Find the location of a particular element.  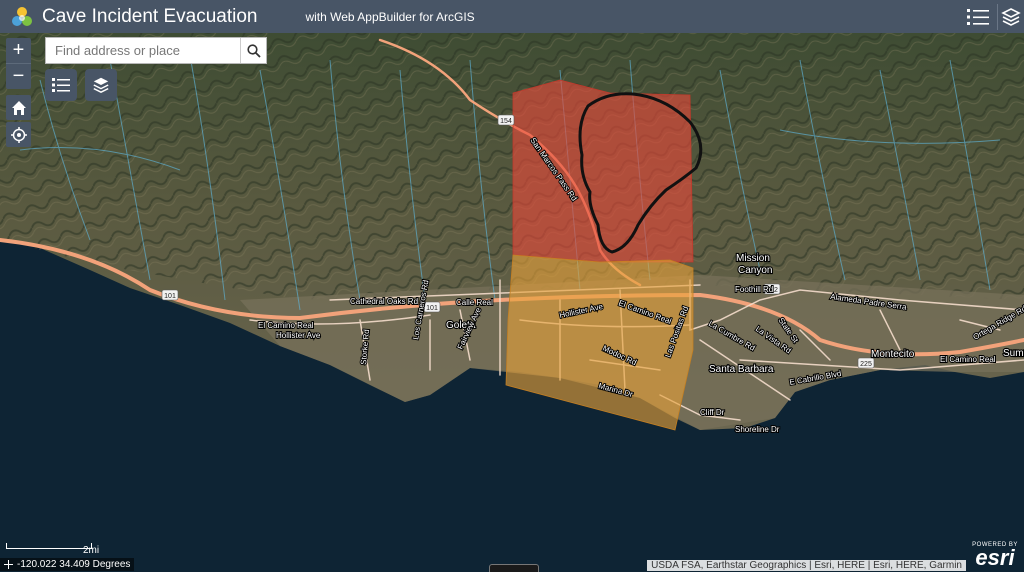

zoom-out-icon: − is located at coordinates (19, 76).